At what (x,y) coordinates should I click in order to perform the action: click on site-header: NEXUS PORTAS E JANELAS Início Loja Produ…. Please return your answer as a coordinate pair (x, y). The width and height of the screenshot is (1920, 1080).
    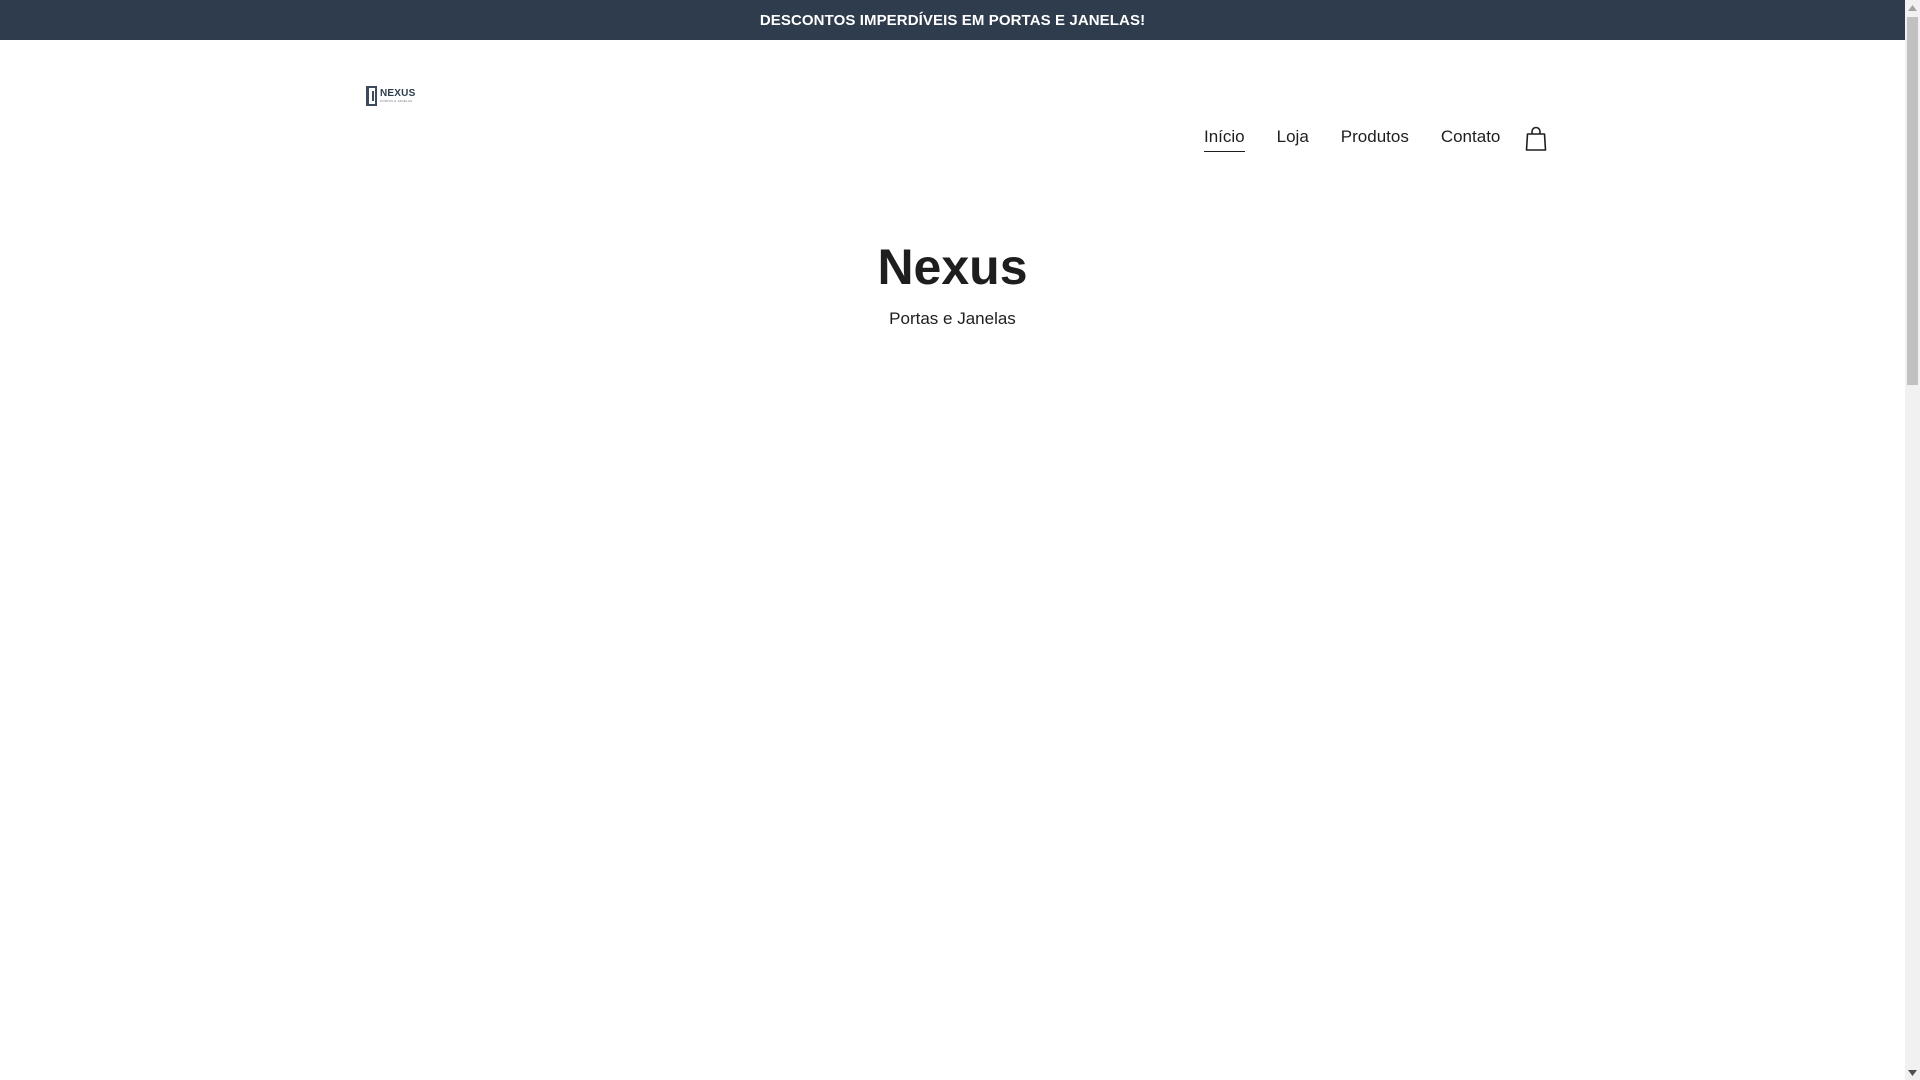
    Looking at the image, I should click on (952, 100).